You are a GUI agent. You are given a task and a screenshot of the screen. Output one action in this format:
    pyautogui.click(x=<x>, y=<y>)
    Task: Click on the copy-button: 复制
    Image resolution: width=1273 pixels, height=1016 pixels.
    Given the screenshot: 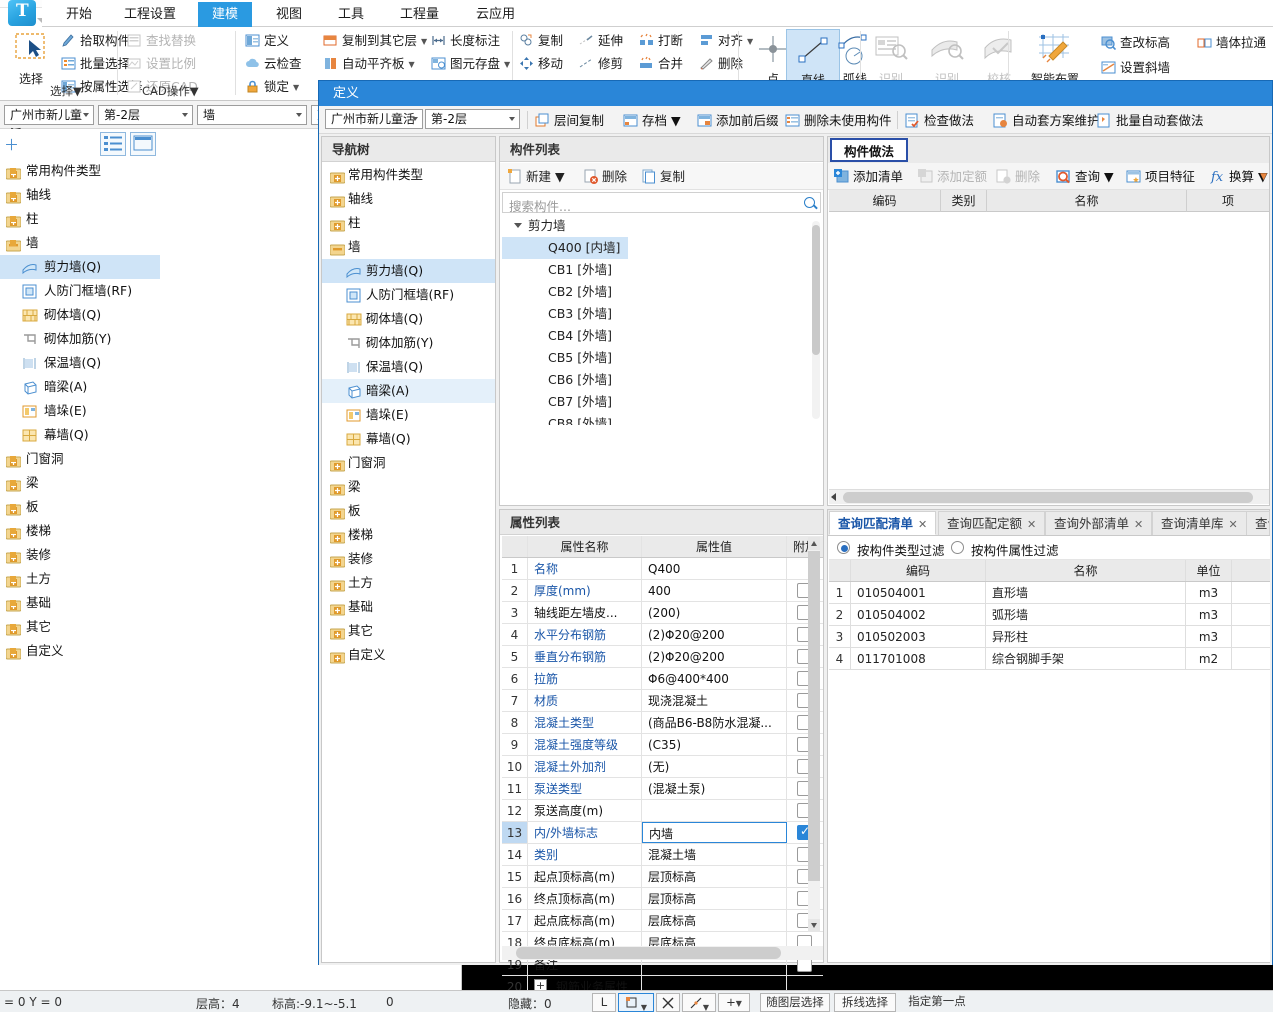 What is the action you would take?
    pyautogui.click(x=540, y=40)
    